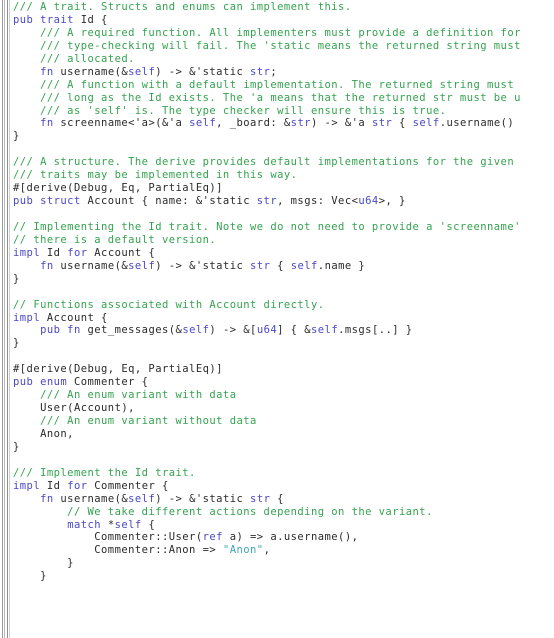  What do you see at coordinates (47, 201) in the screenshot?
I see `code-token-kw: pub struct` at bounding box center [47, 201].